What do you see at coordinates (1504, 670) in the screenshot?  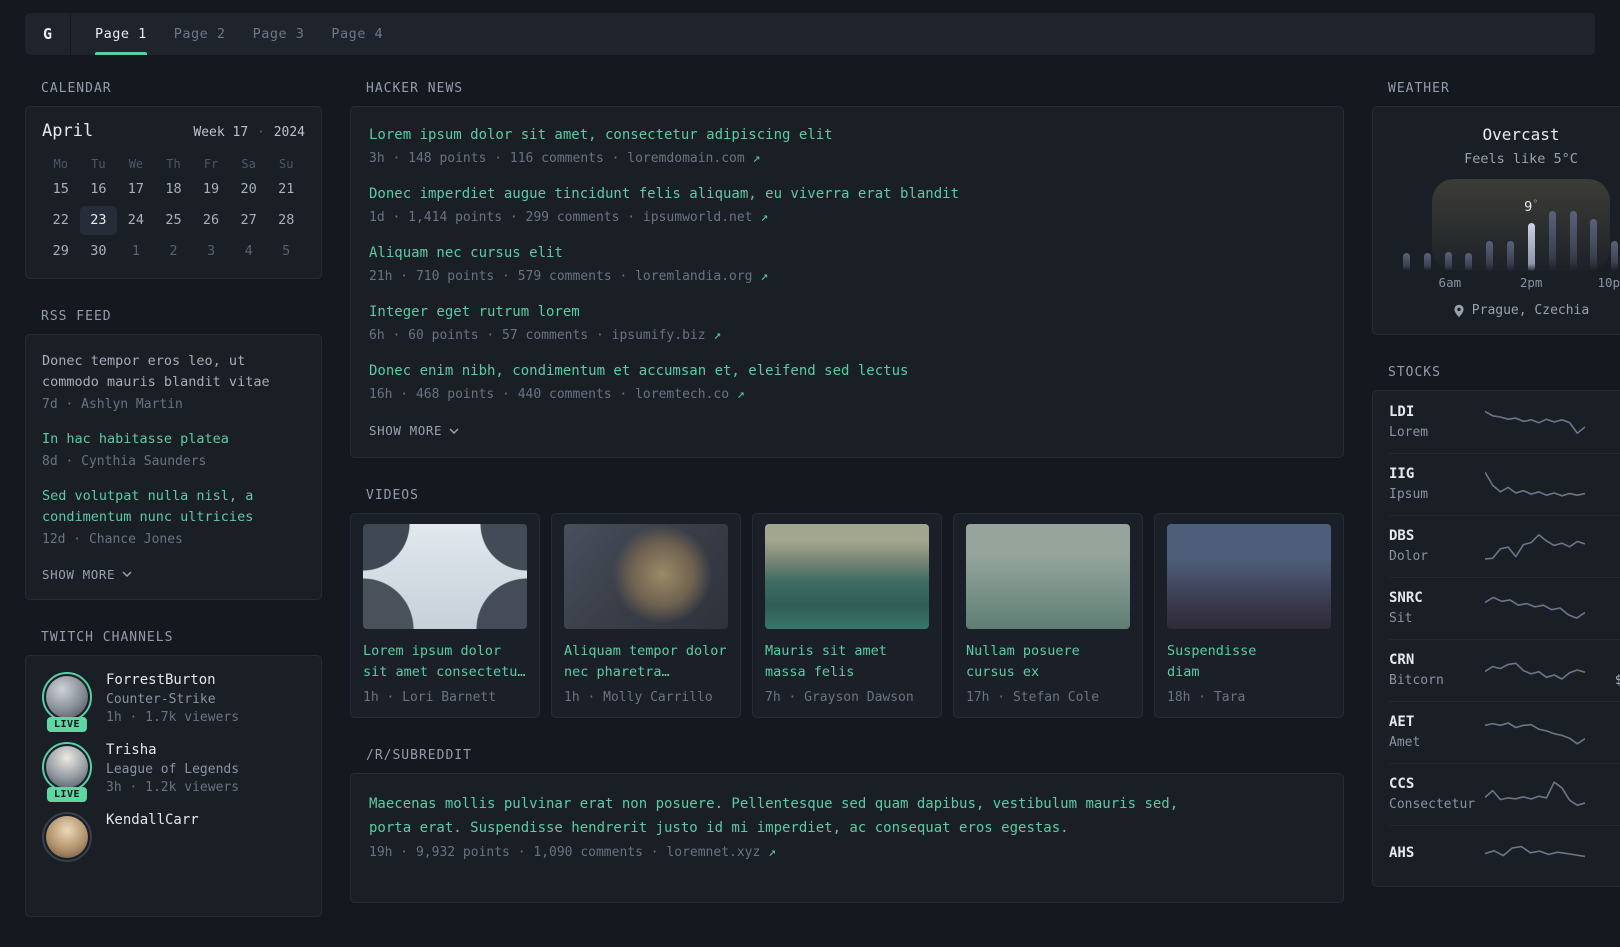 I see `stock-row: CRN Bitcorn -1.00% $66,171.48` at bounding box center [1504, 670].